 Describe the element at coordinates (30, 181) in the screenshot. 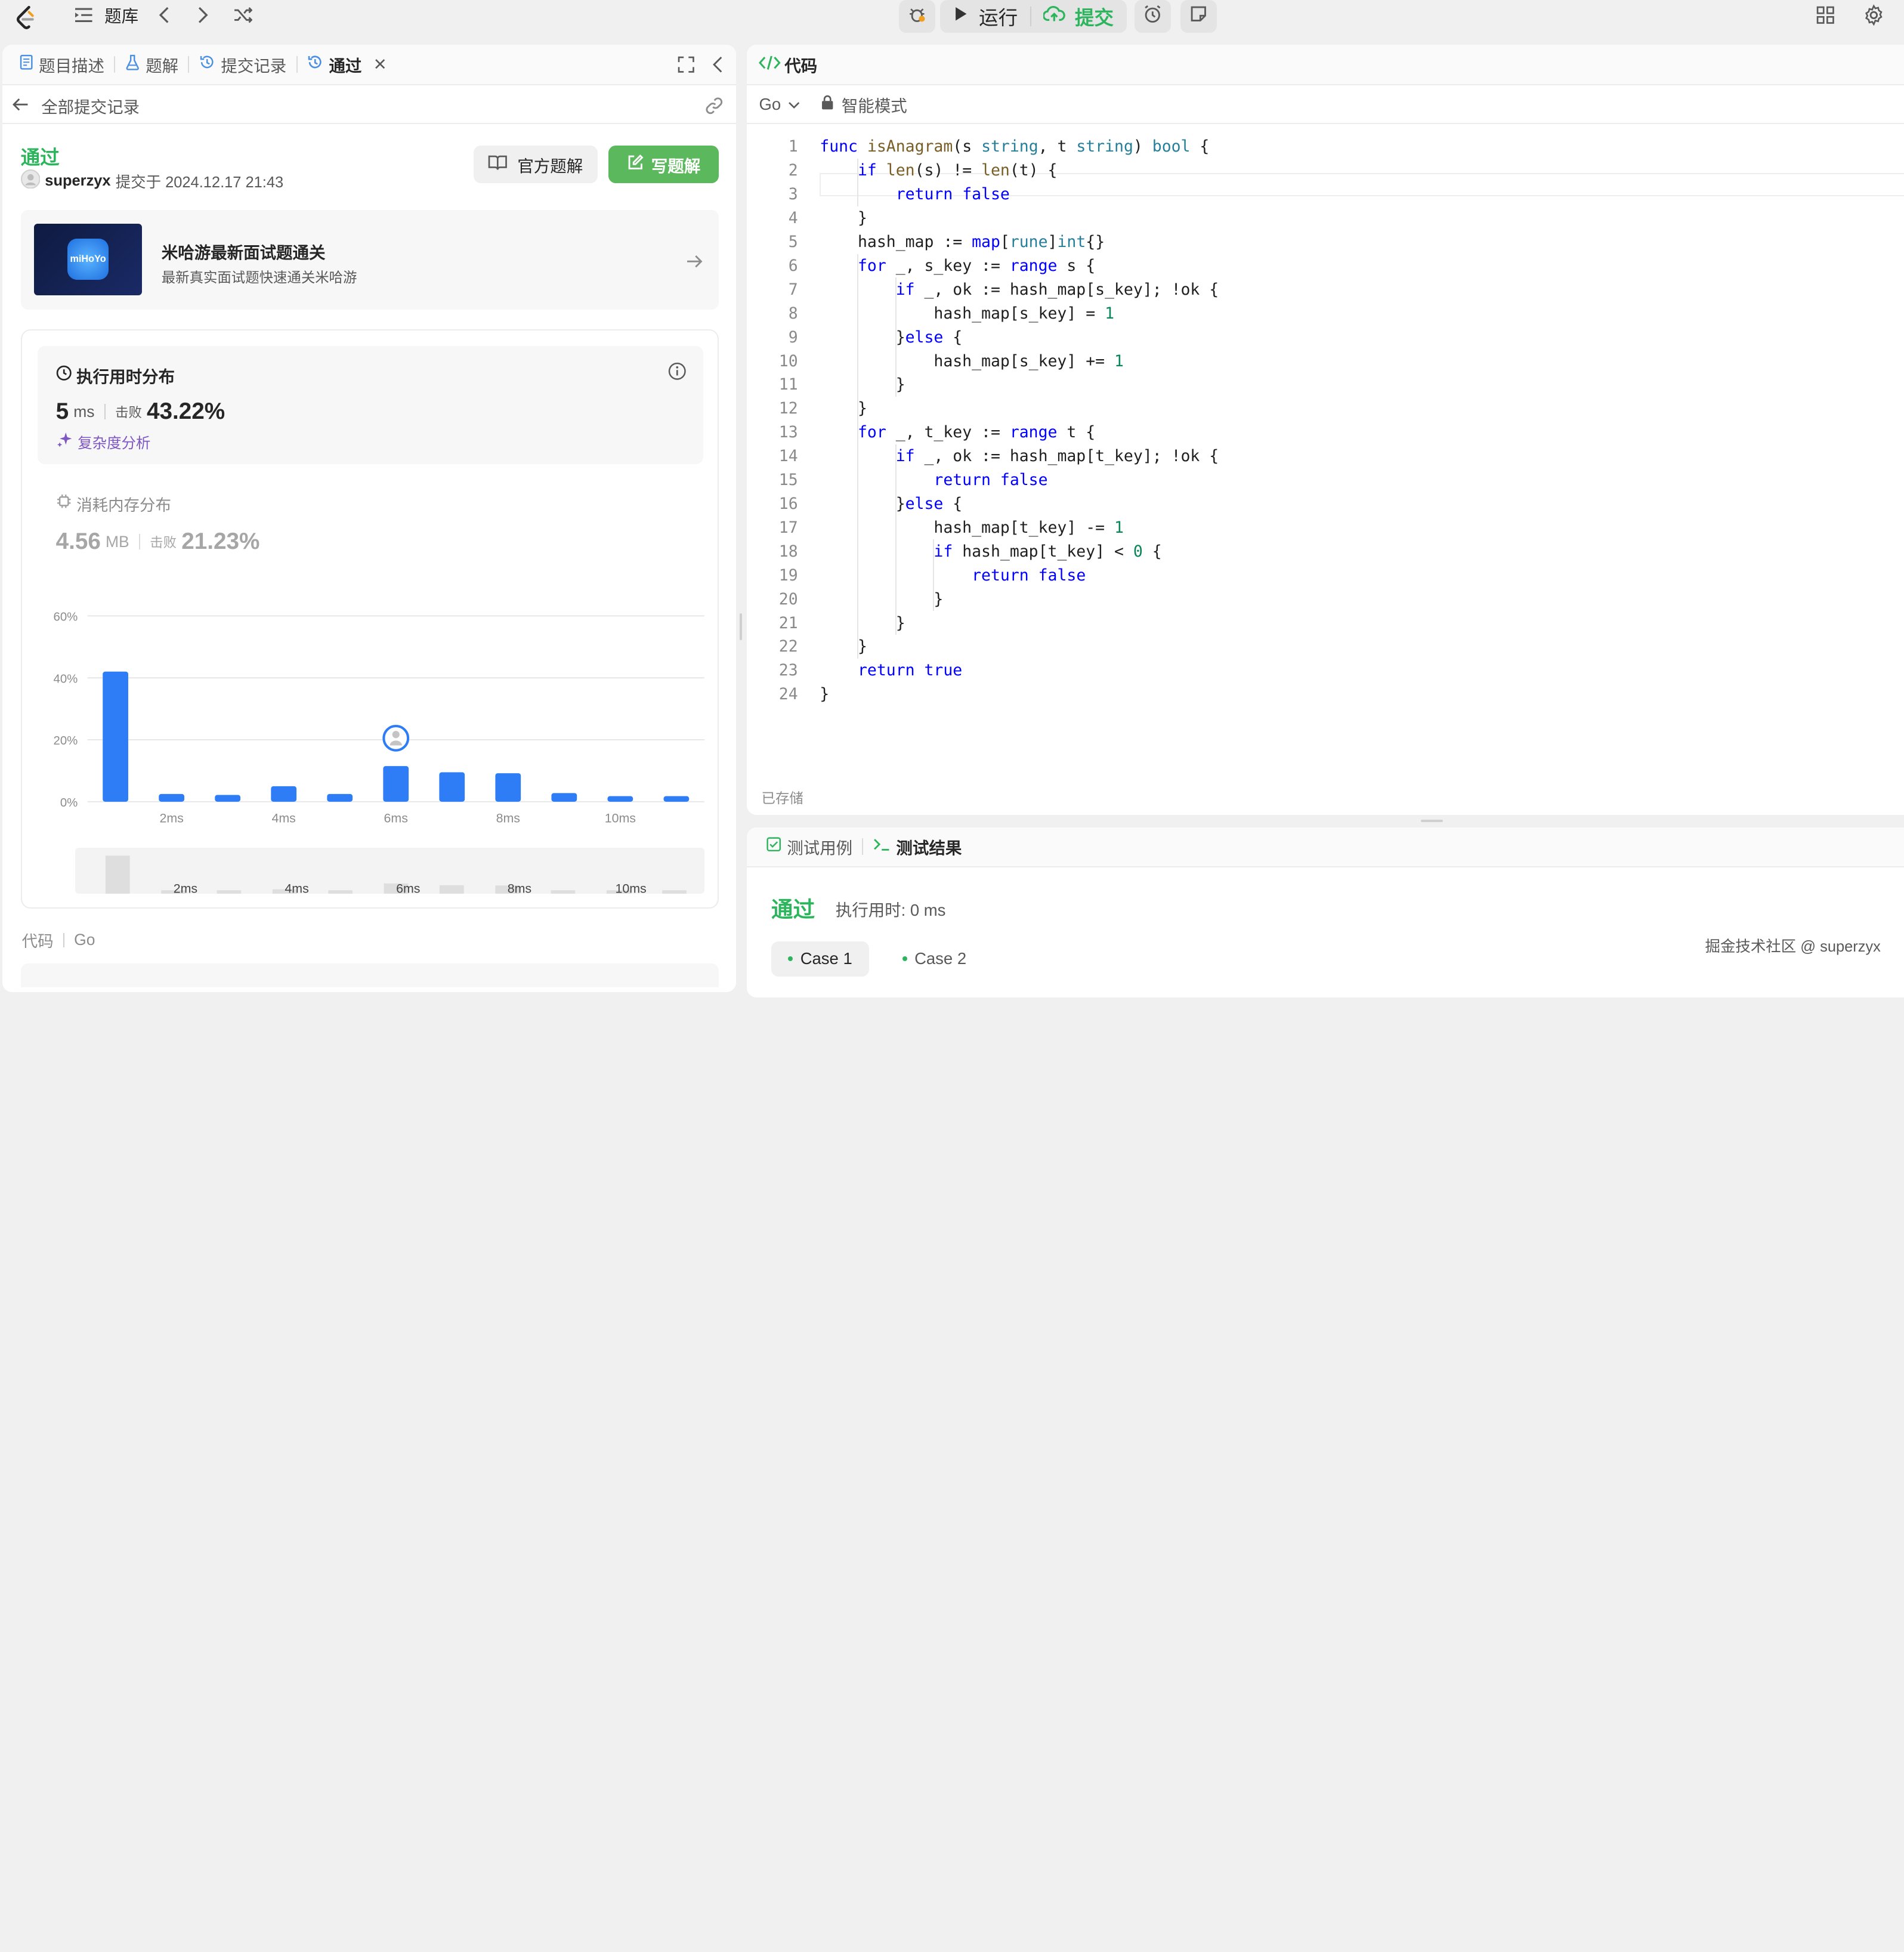

I see `avatar` at that location.